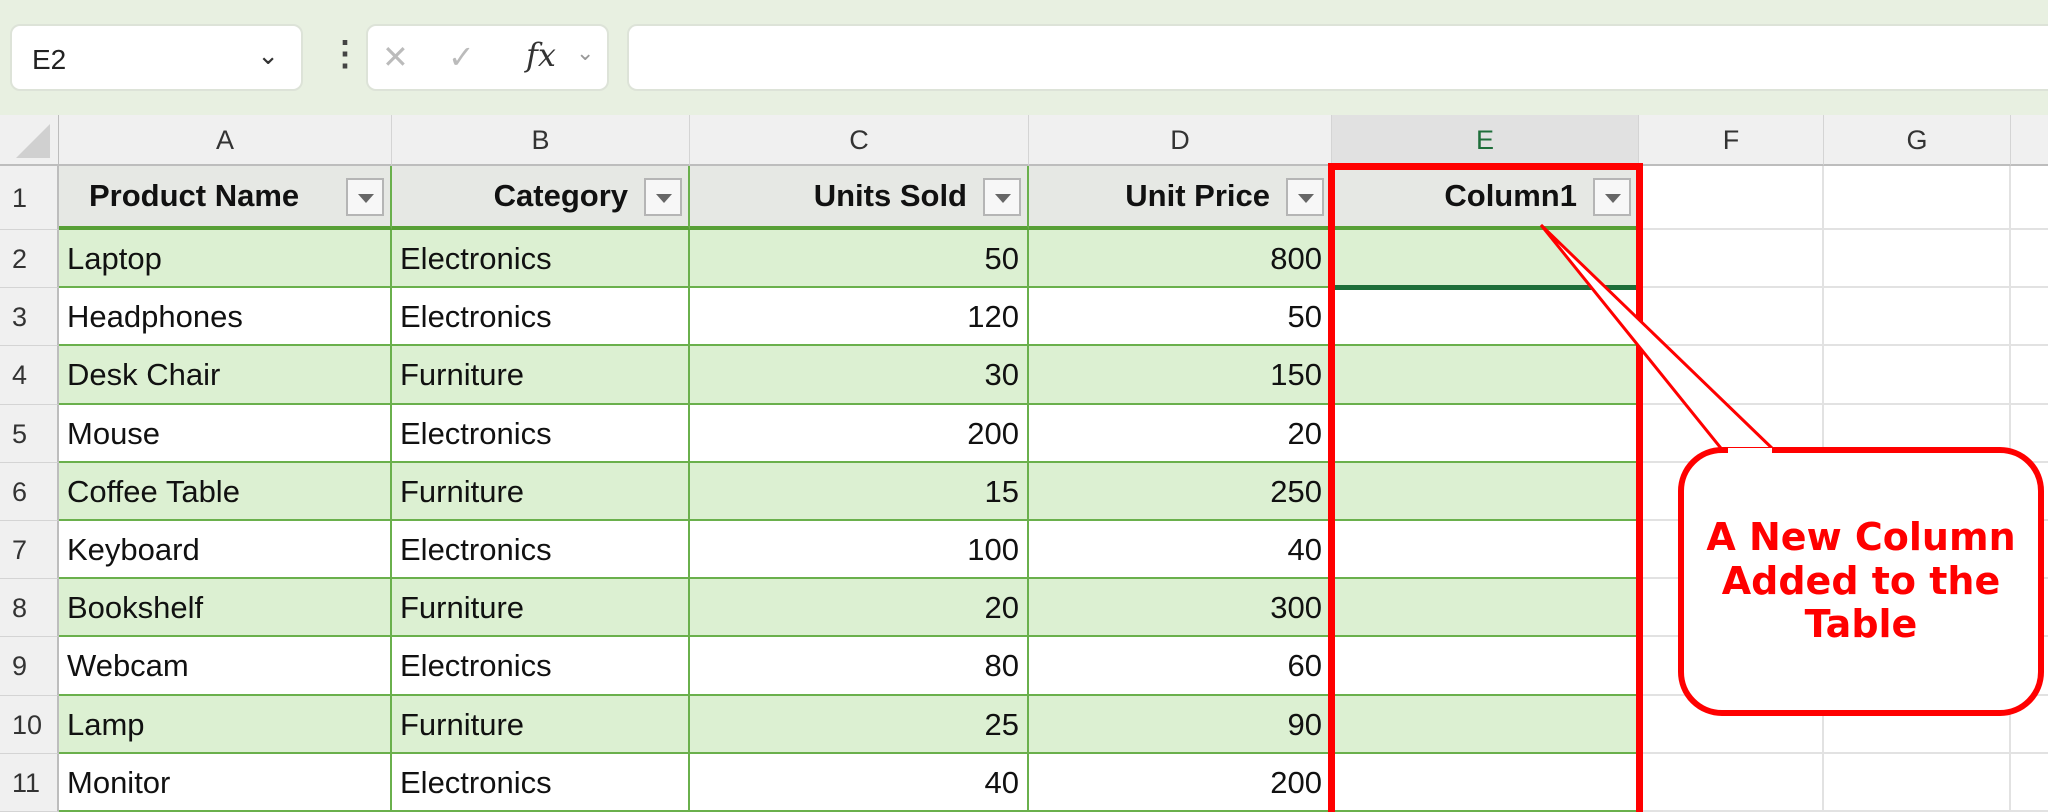 The image size is (2048, 812). I want to click on annotation-callout: A New Column Added to the Table, so click(1861, 581).